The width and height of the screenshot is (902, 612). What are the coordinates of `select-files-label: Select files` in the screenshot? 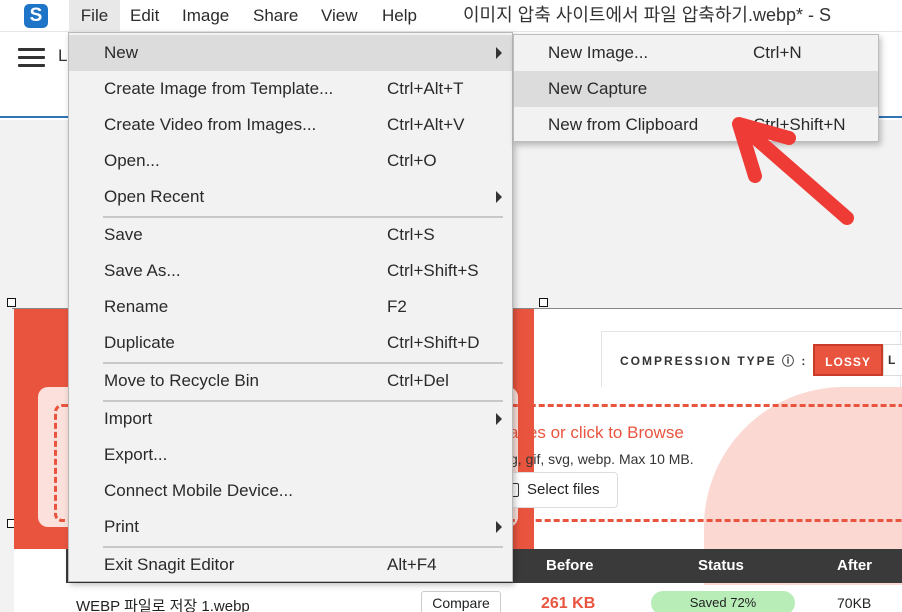 It's located at (563, 489).